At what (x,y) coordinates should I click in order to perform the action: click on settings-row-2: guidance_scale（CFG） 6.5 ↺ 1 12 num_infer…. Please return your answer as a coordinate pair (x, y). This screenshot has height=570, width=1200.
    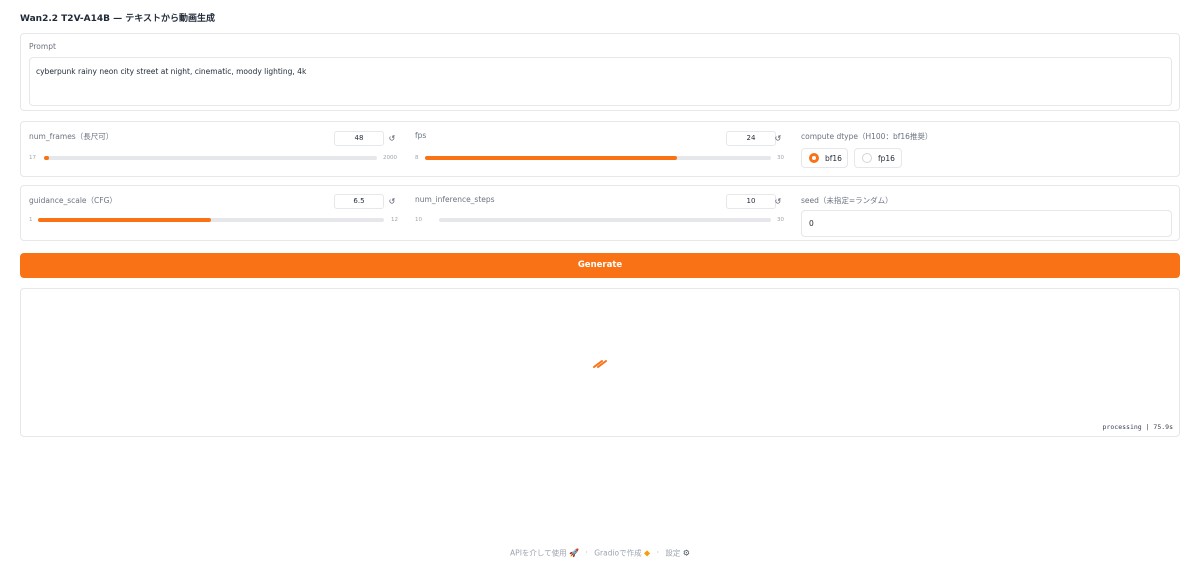
    Looking at the image, I should click on (600, 213).